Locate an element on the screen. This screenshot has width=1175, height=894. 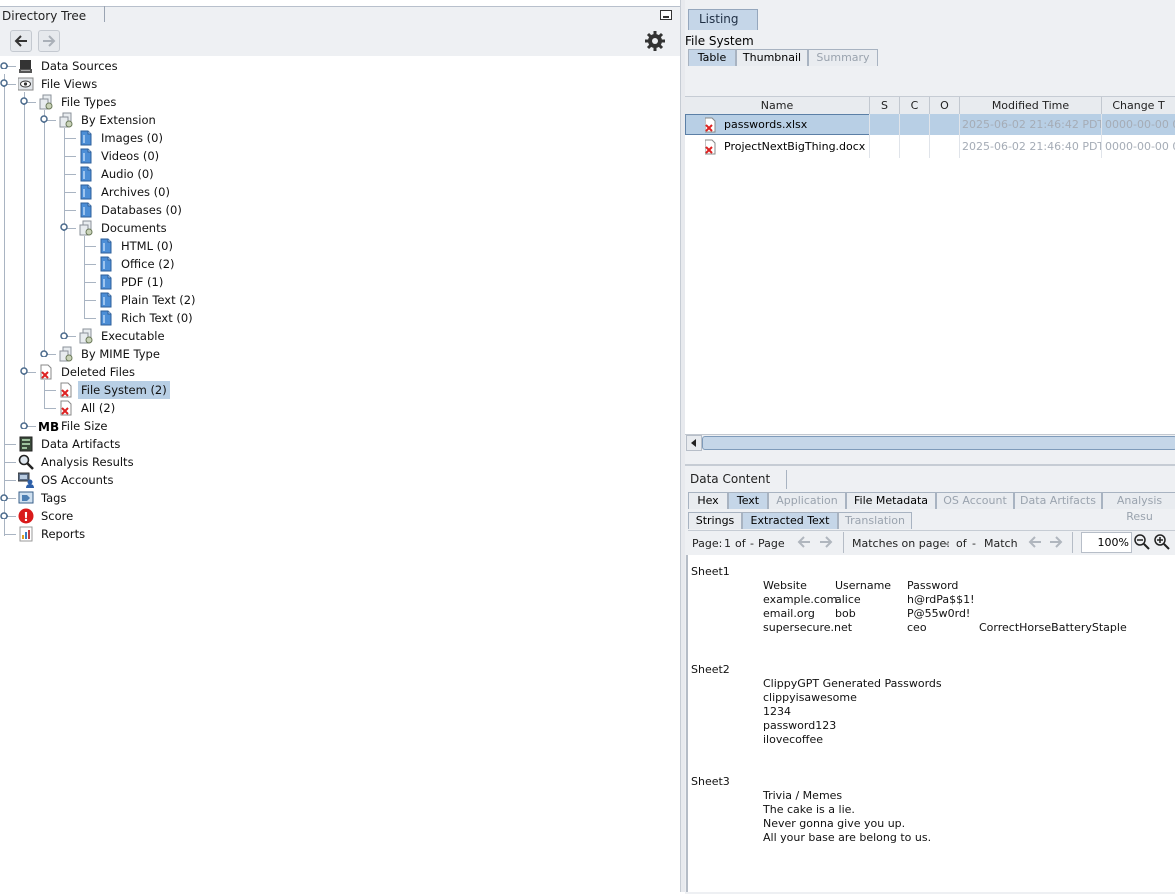
next-match-icon is located at coordinates (1056, 542).